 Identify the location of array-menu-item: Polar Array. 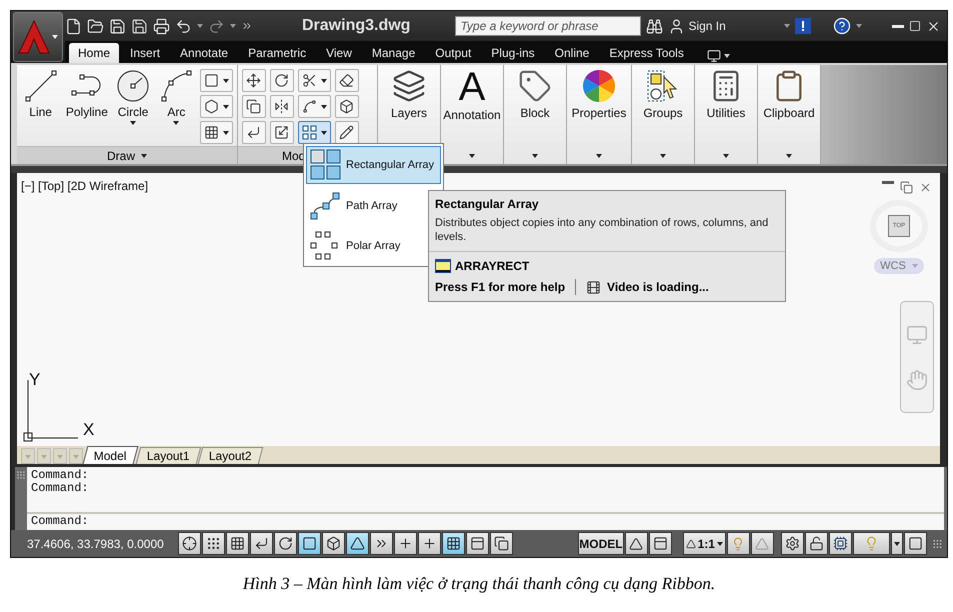
(355, 246).